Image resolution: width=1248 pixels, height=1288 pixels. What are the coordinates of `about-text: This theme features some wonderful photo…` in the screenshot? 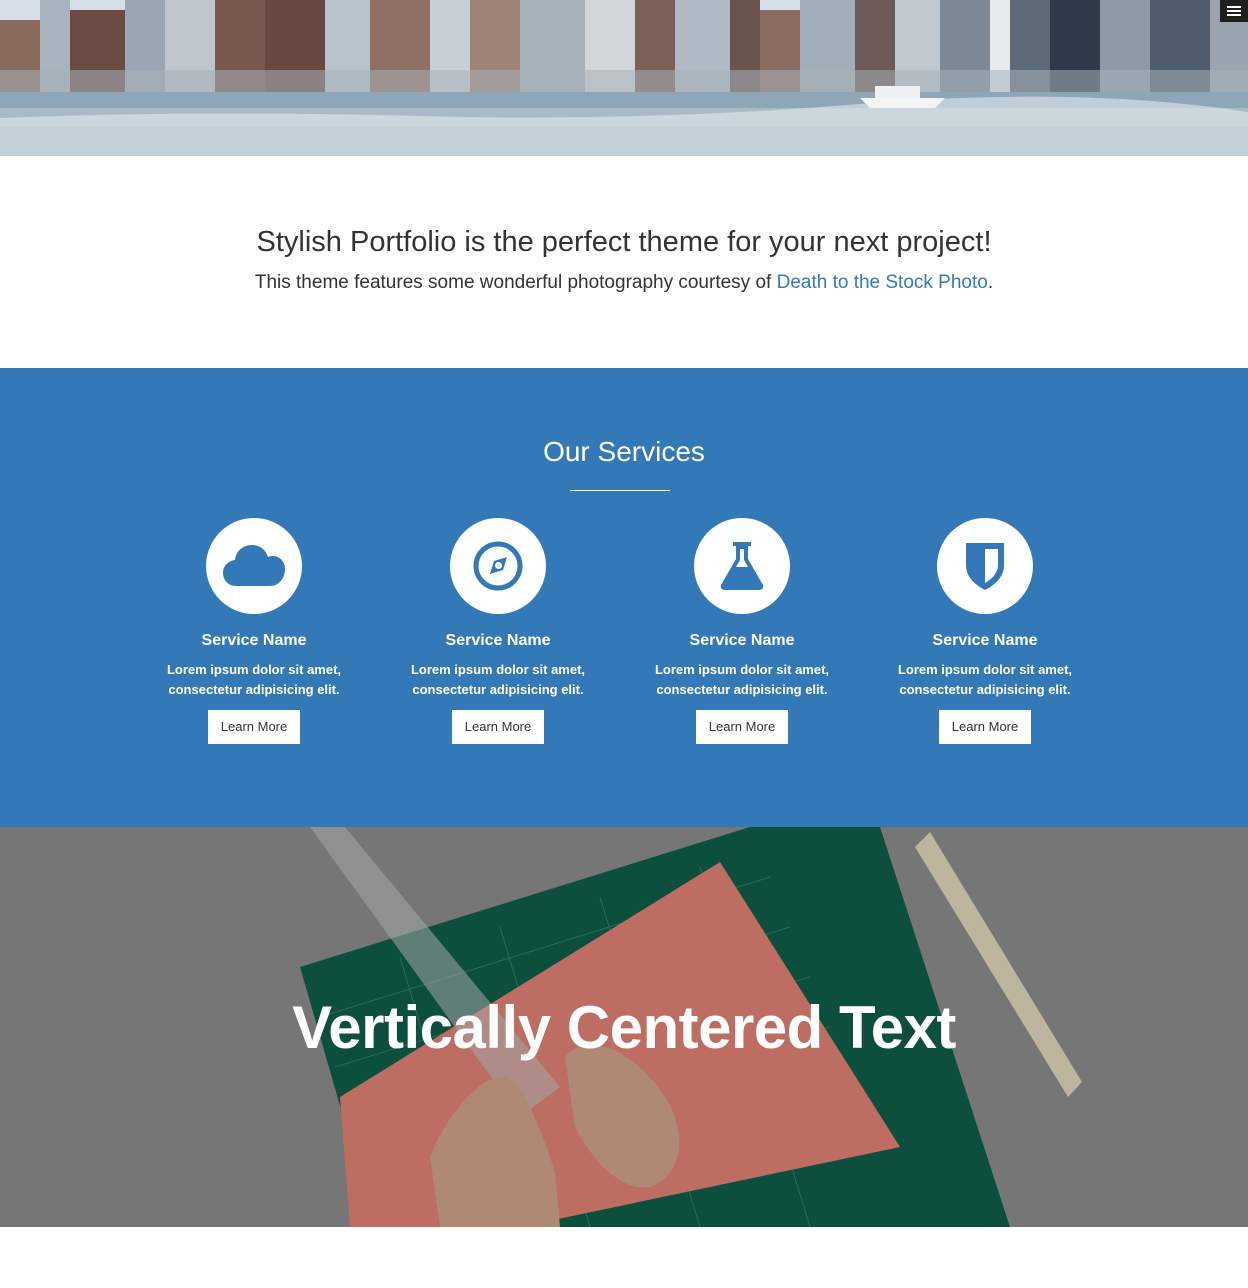 It's located at (624, 283).